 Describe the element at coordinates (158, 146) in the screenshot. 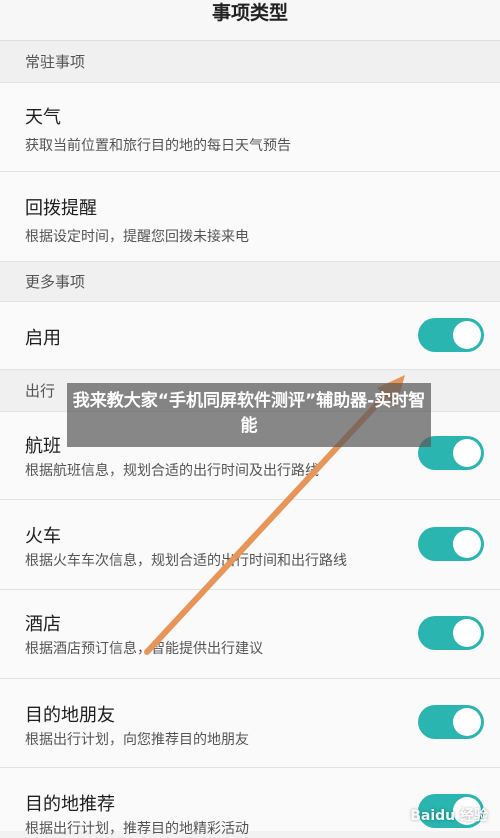

I see `item-subtitle: 获取当前位置和旅行目的地的每日天气预告` at that location.